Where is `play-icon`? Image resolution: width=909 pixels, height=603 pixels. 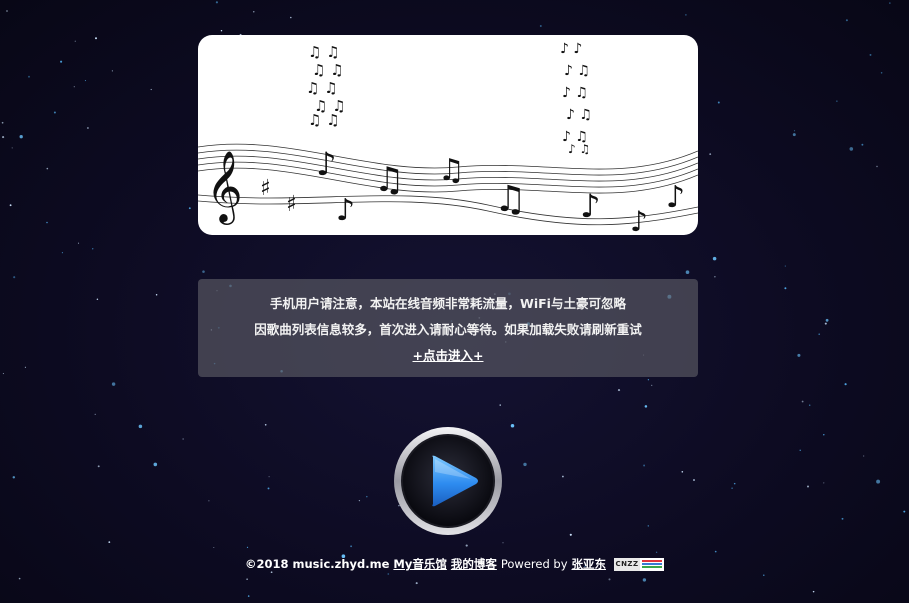
play-icon is located at coordinates (448, 481).